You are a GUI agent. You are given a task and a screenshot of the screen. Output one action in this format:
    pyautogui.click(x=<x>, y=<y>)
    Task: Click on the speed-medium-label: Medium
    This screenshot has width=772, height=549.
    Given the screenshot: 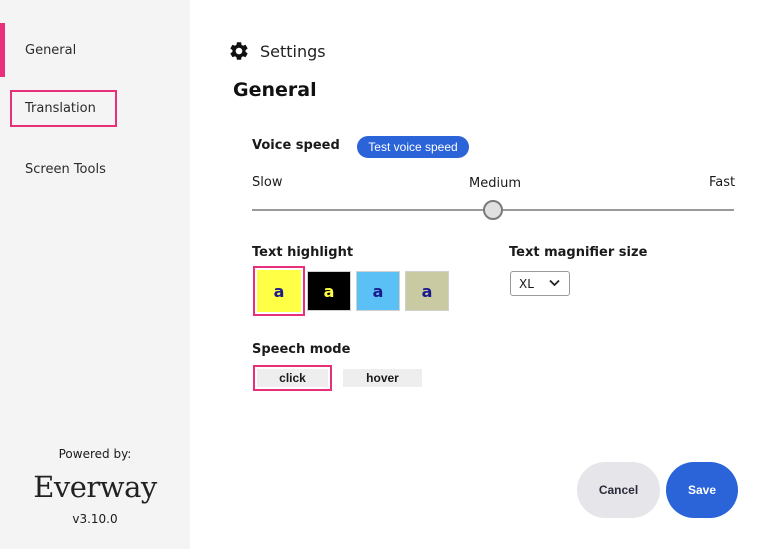 What is the action you would take?
    pyautogui.click(x=495, y=183)
    